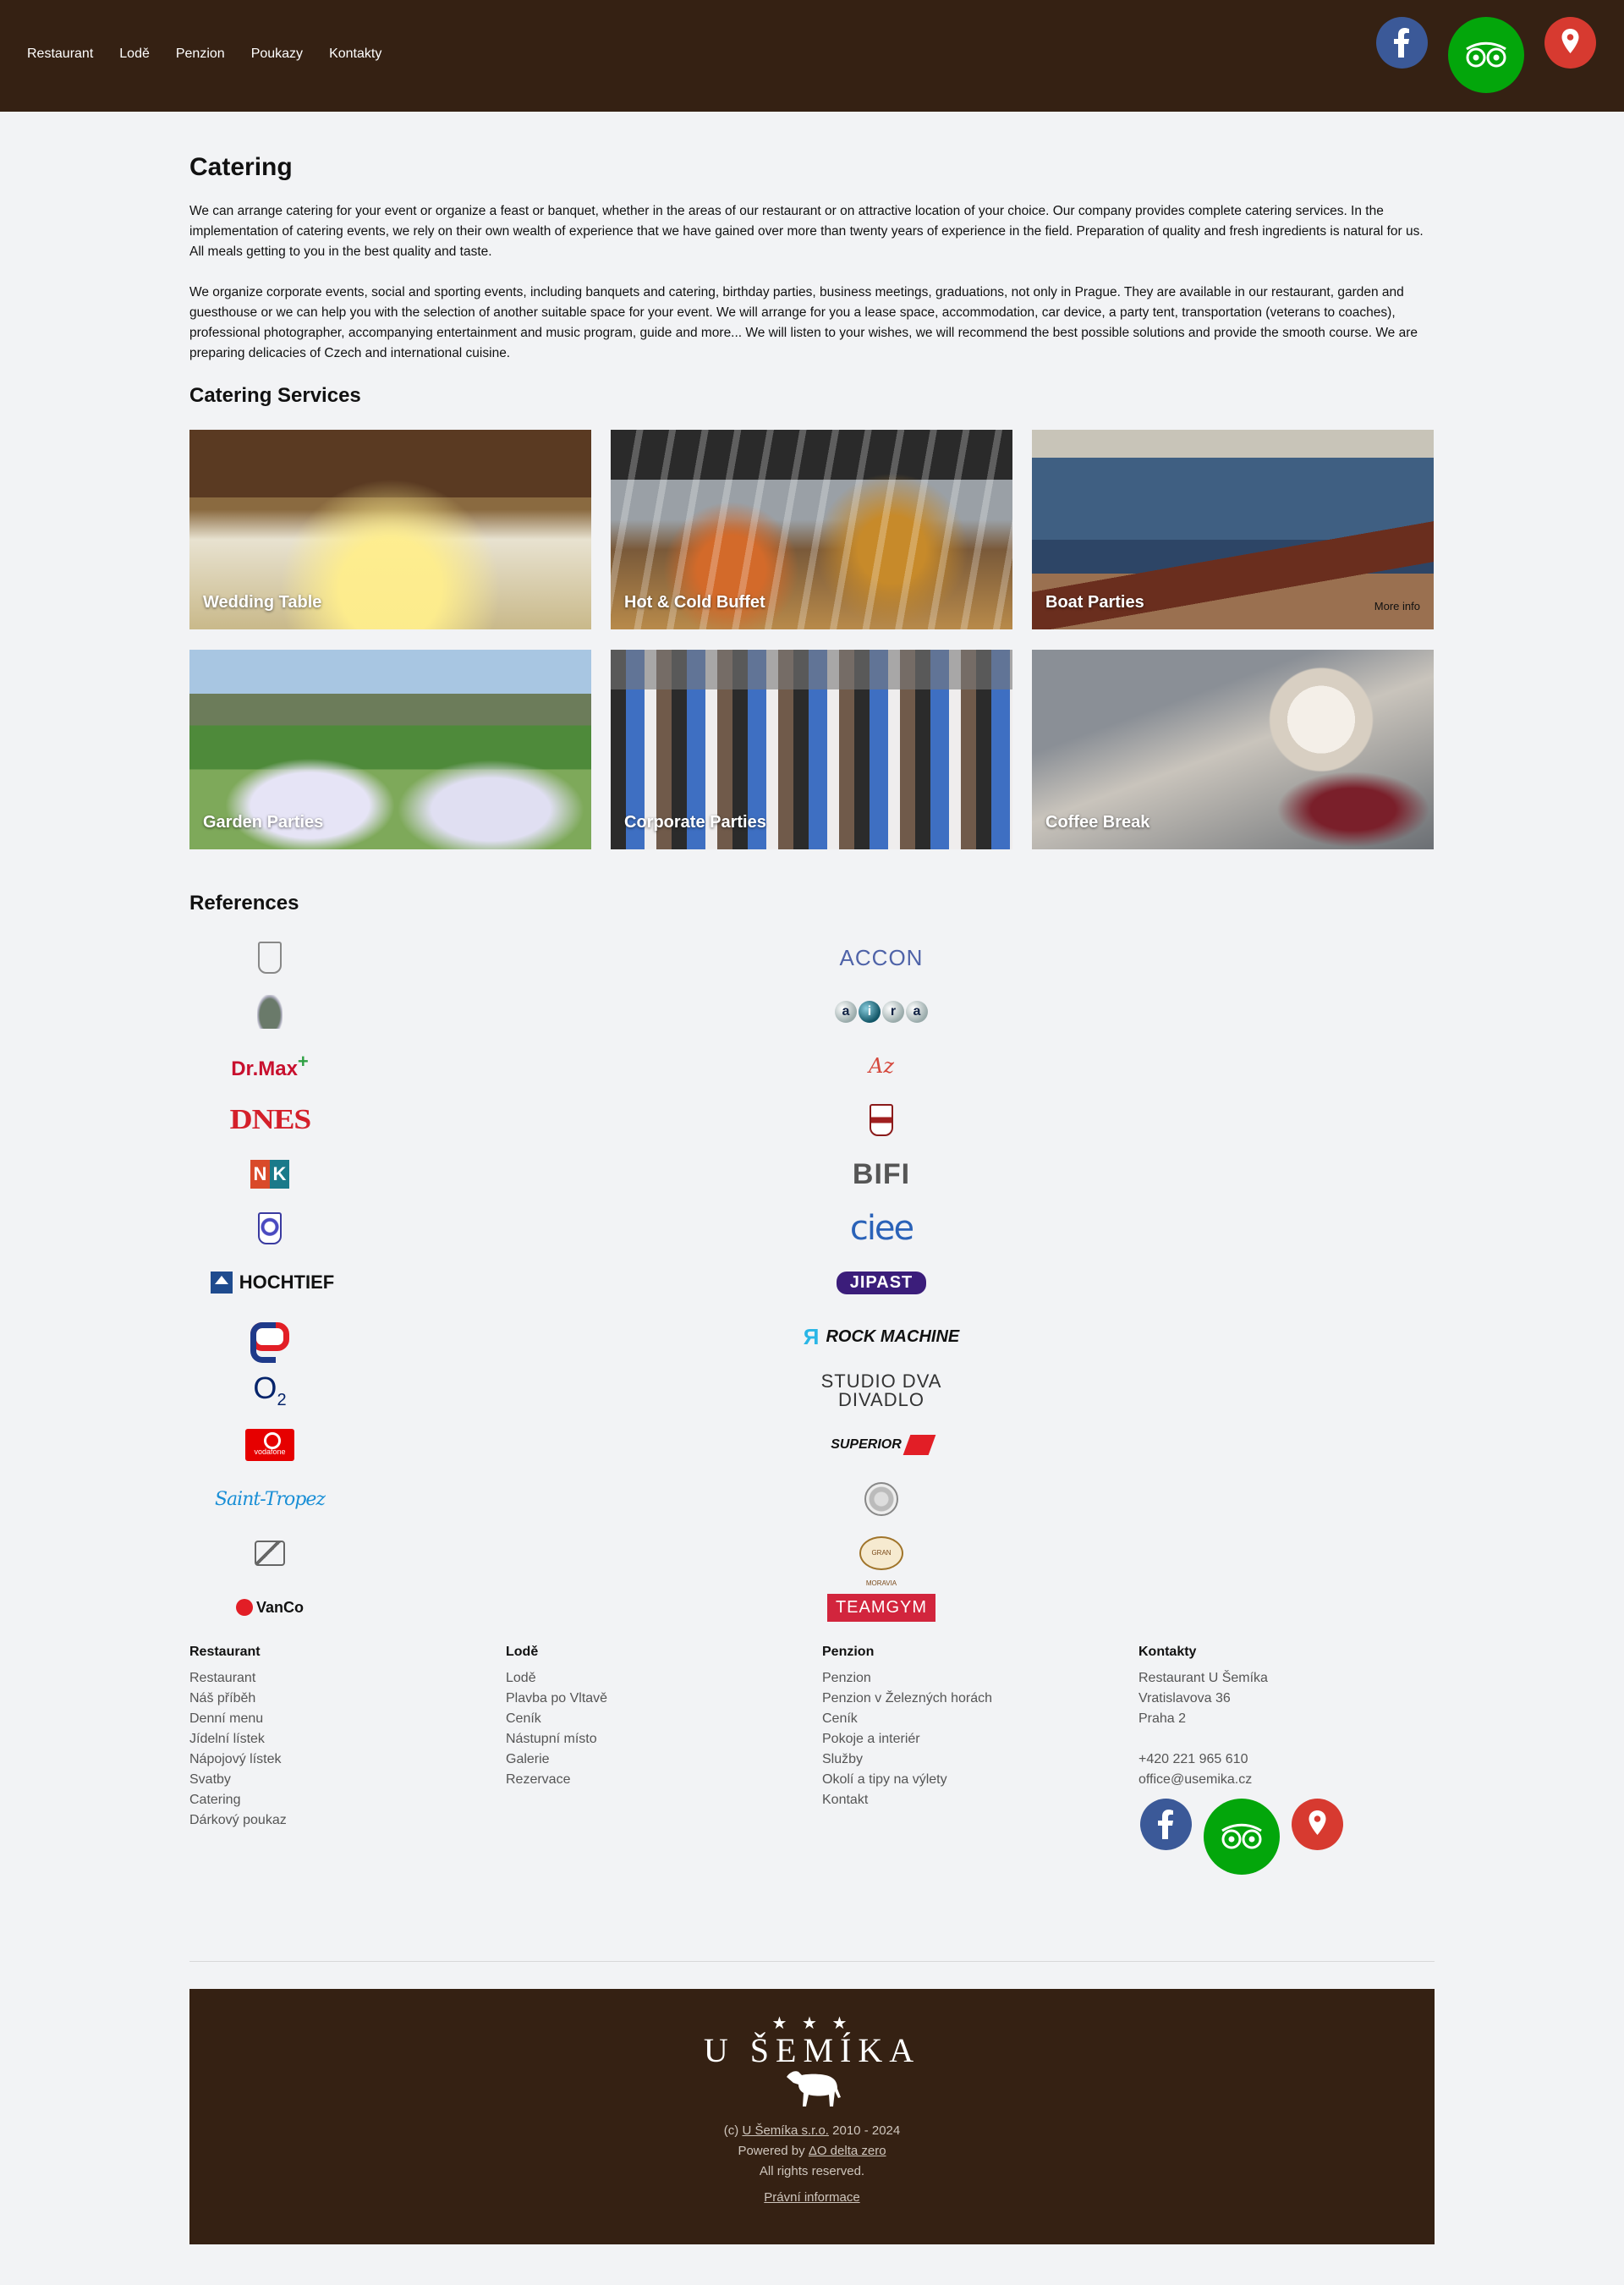  What do you see at coordinates (1094, 602) in the screenshot?
I see `service-tile-label: Boat Parties` at bounding box center [1094, 602].